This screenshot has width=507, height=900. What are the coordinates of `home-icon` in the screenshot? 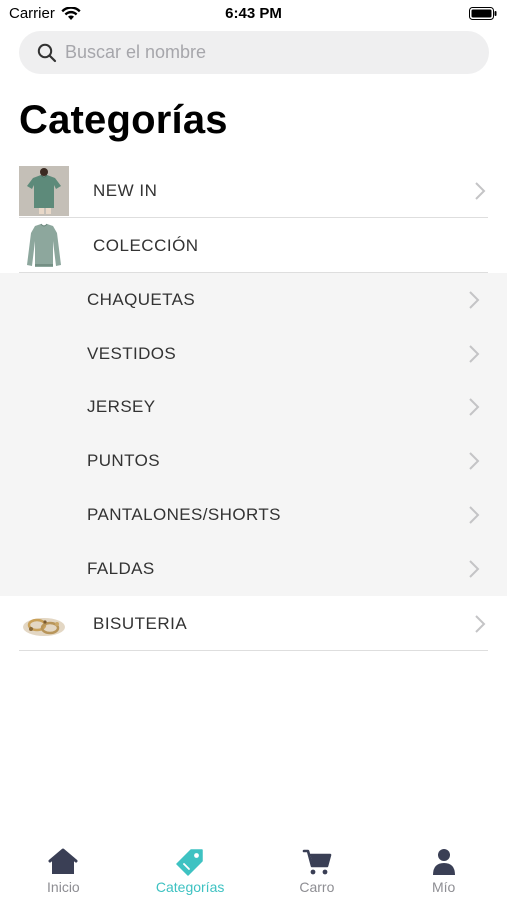 It's located at (63, 861).